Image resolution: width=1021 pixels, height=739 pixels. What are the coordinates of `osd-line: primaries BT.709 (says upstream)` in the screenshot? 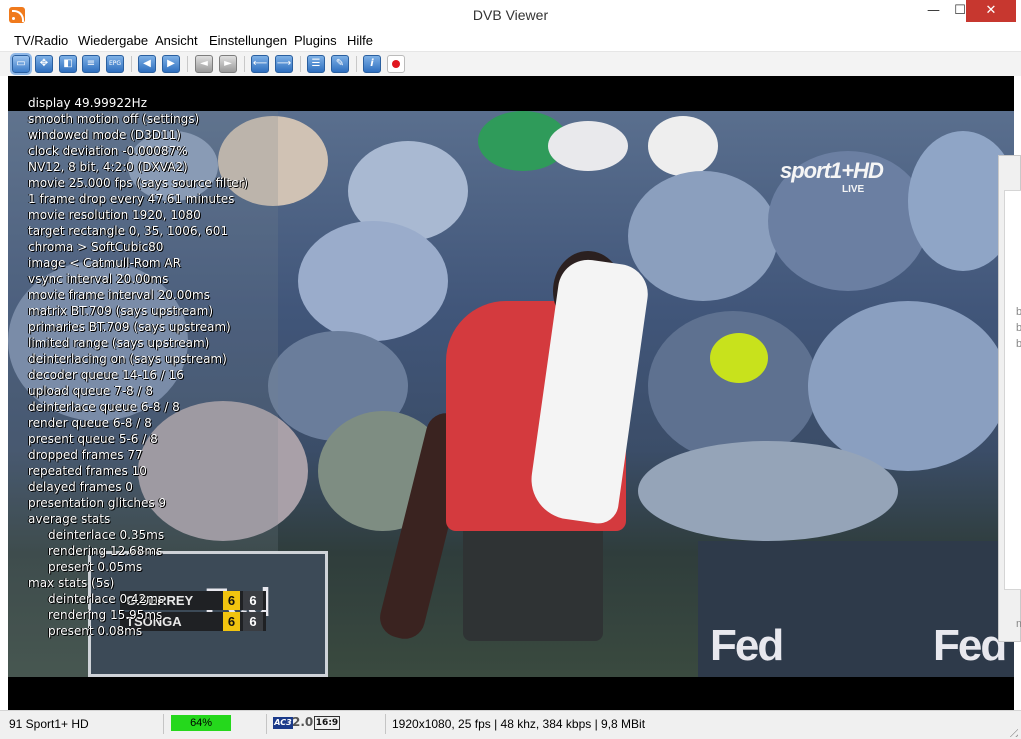 It's located at (129, 327).